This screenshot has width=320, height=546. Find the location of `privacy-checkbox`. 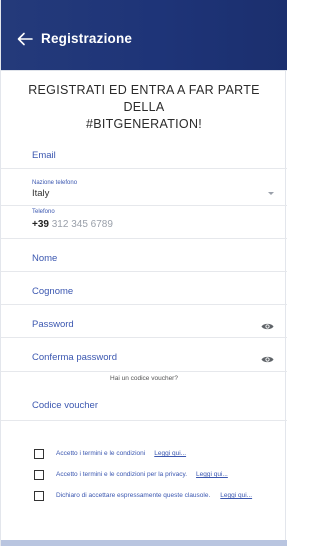

privacy-checkbox is located at coordinates (39, 475).